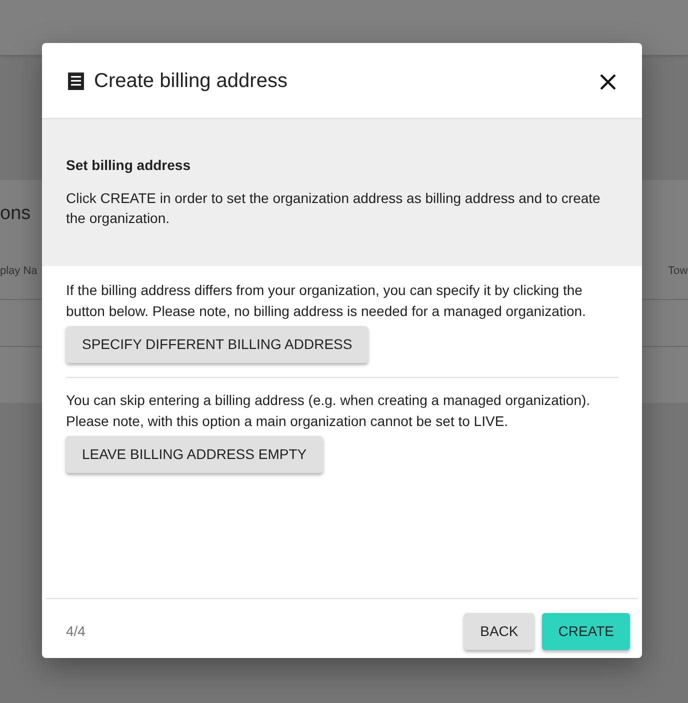  What do you see at coordinates (326, 301) in the screenshot?
I see `option-text: If the billing address differs from your organization, you can specify it by clicking the button below. Please note, no billing address is needed for a managed organization.` at bounding box center [326, 301].